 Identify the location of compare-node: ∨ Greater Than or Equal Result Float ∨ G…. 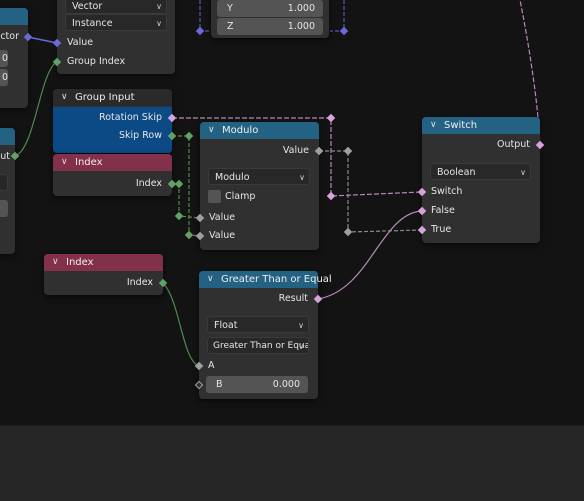
(263, 335).